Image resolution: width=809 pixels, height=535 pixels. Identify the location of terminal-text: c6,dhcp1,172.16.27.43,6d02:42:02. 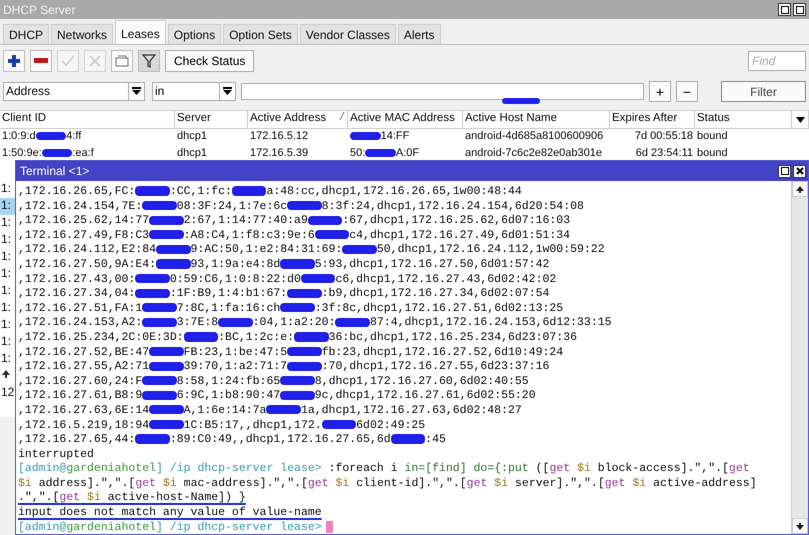
(445, 279).